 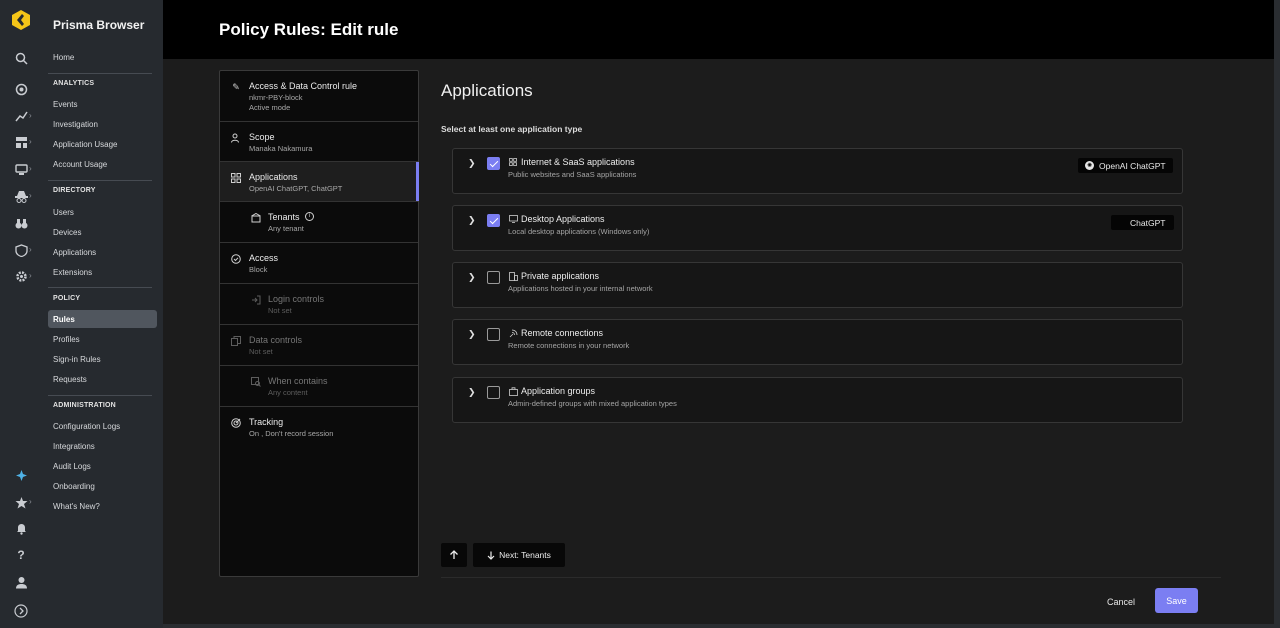 What do you see at coordinates (21, 58) in the screenshot?
I see `search-icon` at bounding box center [21, 58].